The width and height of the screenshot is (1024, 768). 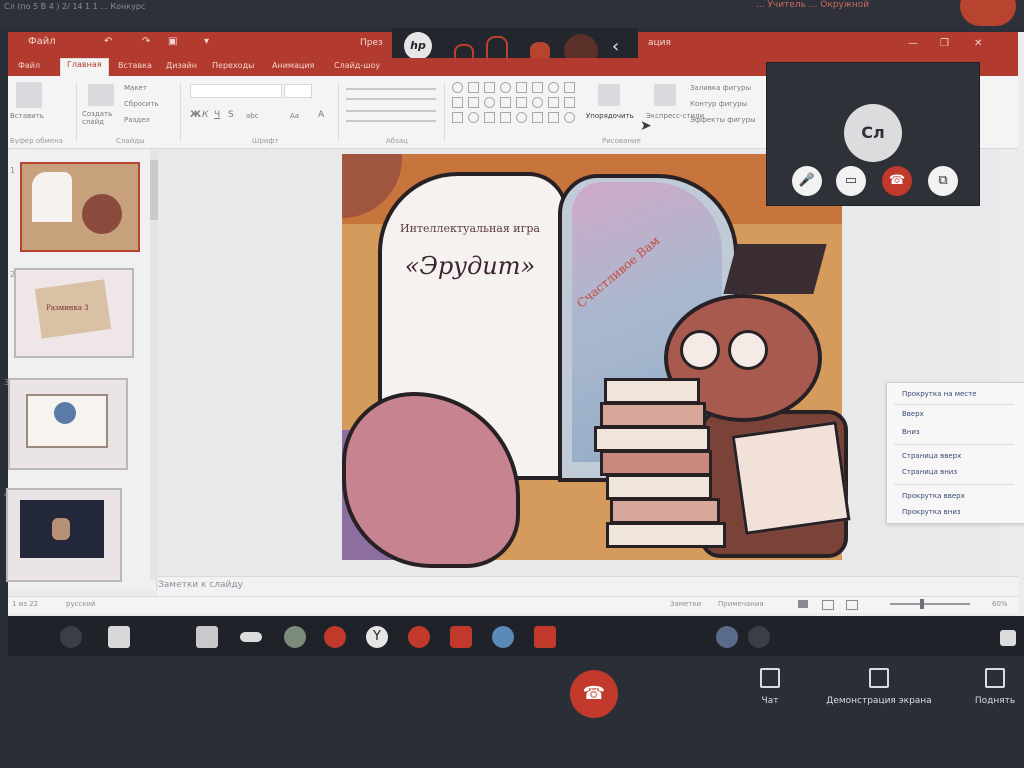 I want to click on reset-button: Сбросить, so click(x=141, y=104).